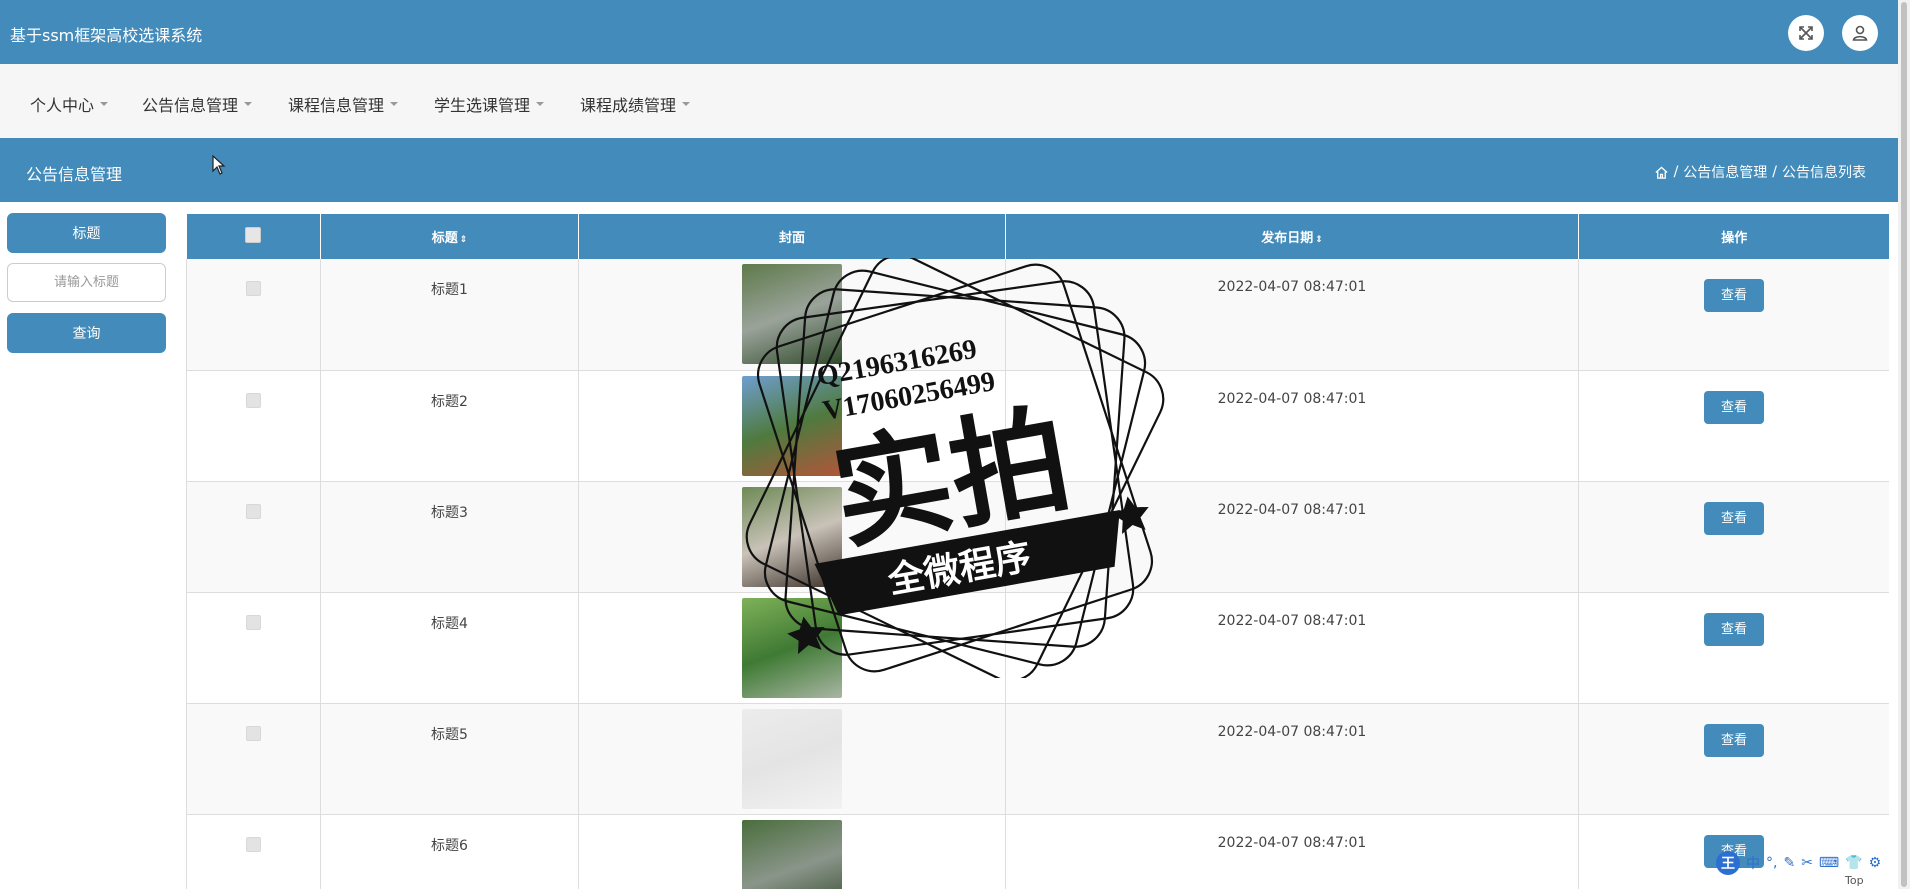 This screenshot has width=1910, height=889. What do you see at coordinates (1292, 236) in the screenshot?
I see `column-header-publish-date: 发布日期 ⇕` at bounding box center [1292, 236].